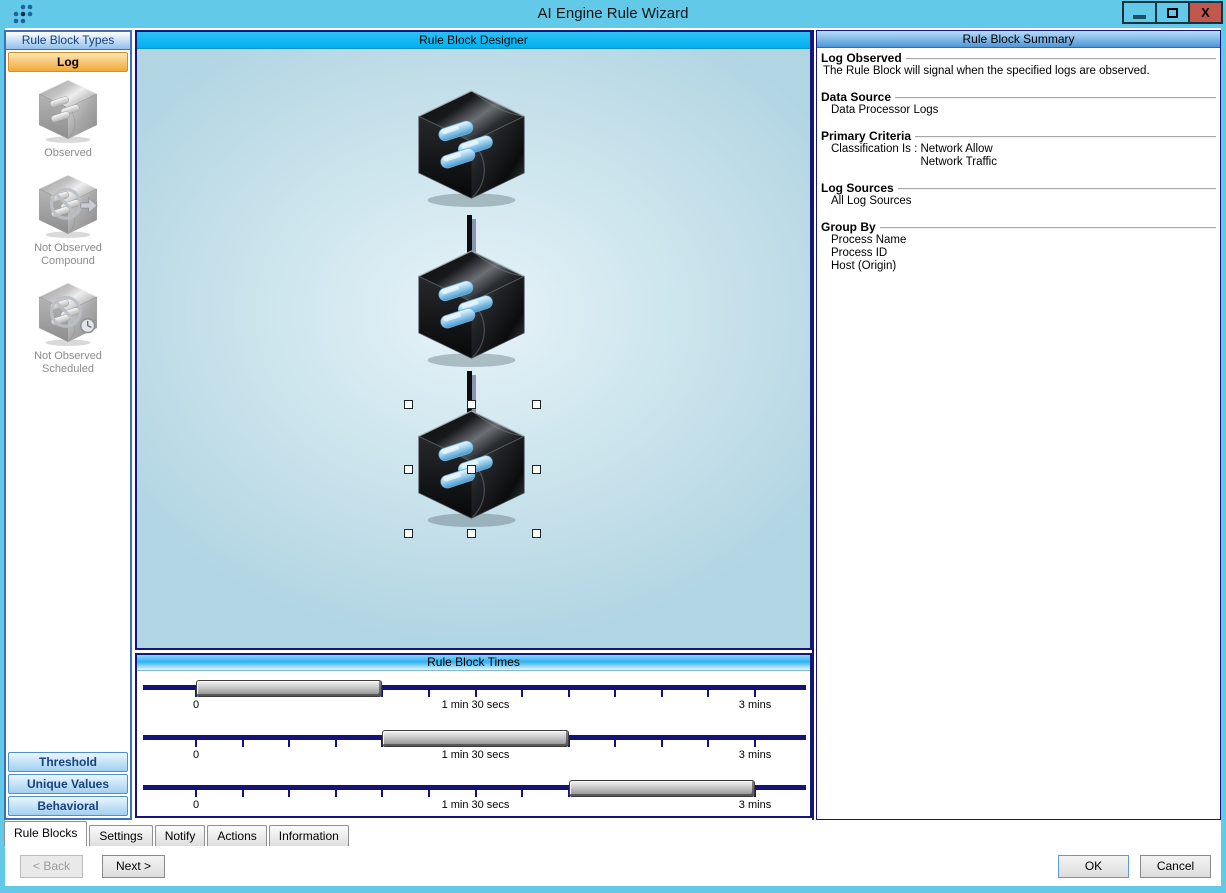 The image size is (1226, 893). Describe the element at coordinates (1093, 866) in the screenshot. I see `ok-button: OK` at that location.